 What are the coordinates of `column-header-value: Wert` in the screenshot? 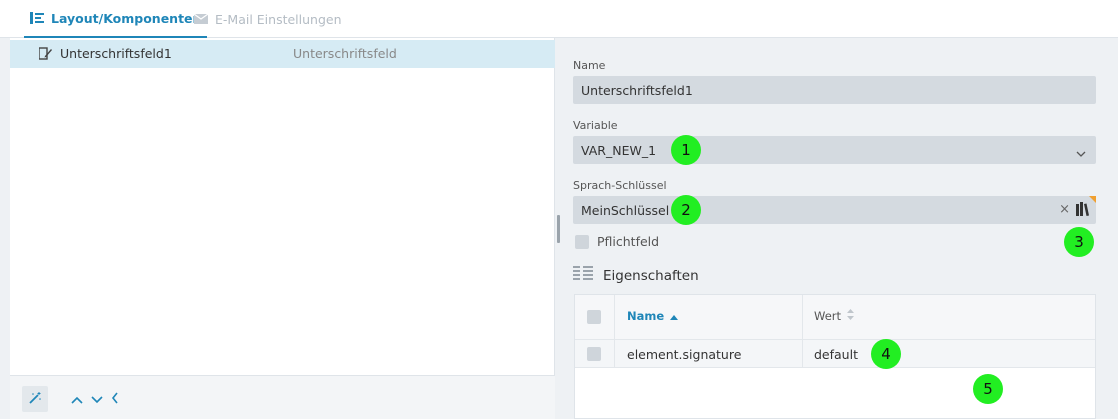 It's located at (834, 316).